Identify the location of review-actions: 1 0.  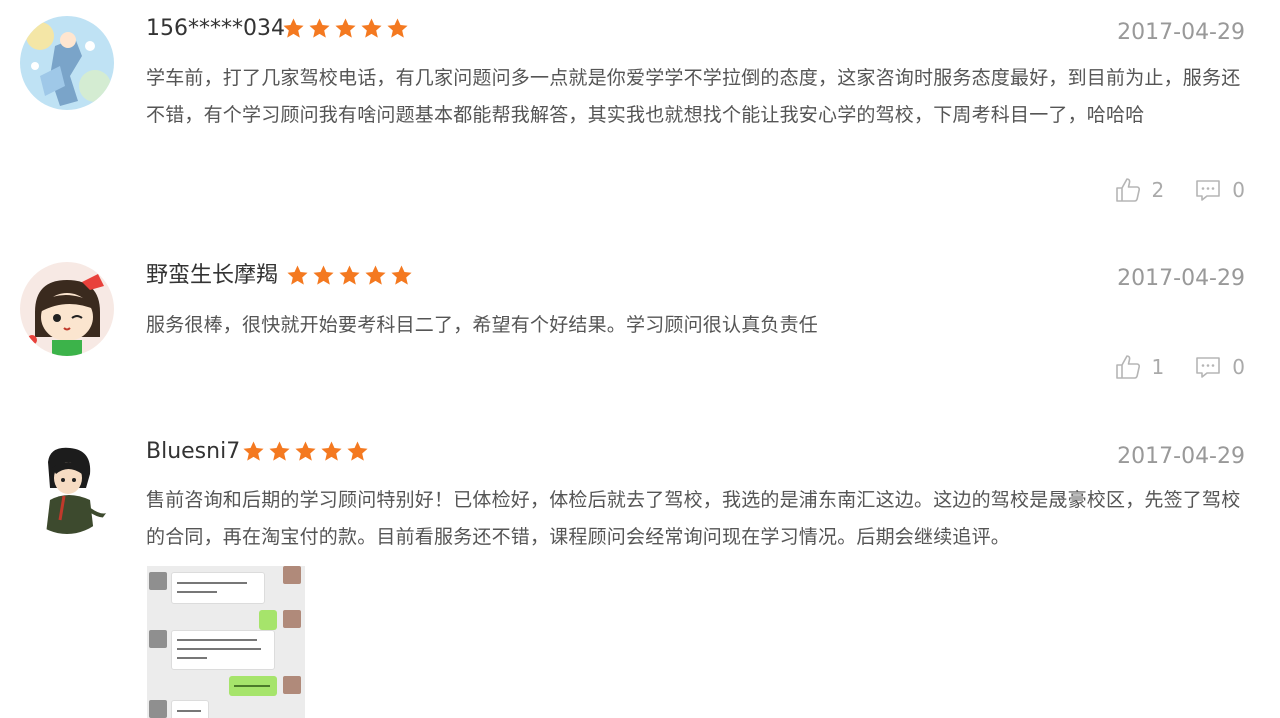
(1179, 367).